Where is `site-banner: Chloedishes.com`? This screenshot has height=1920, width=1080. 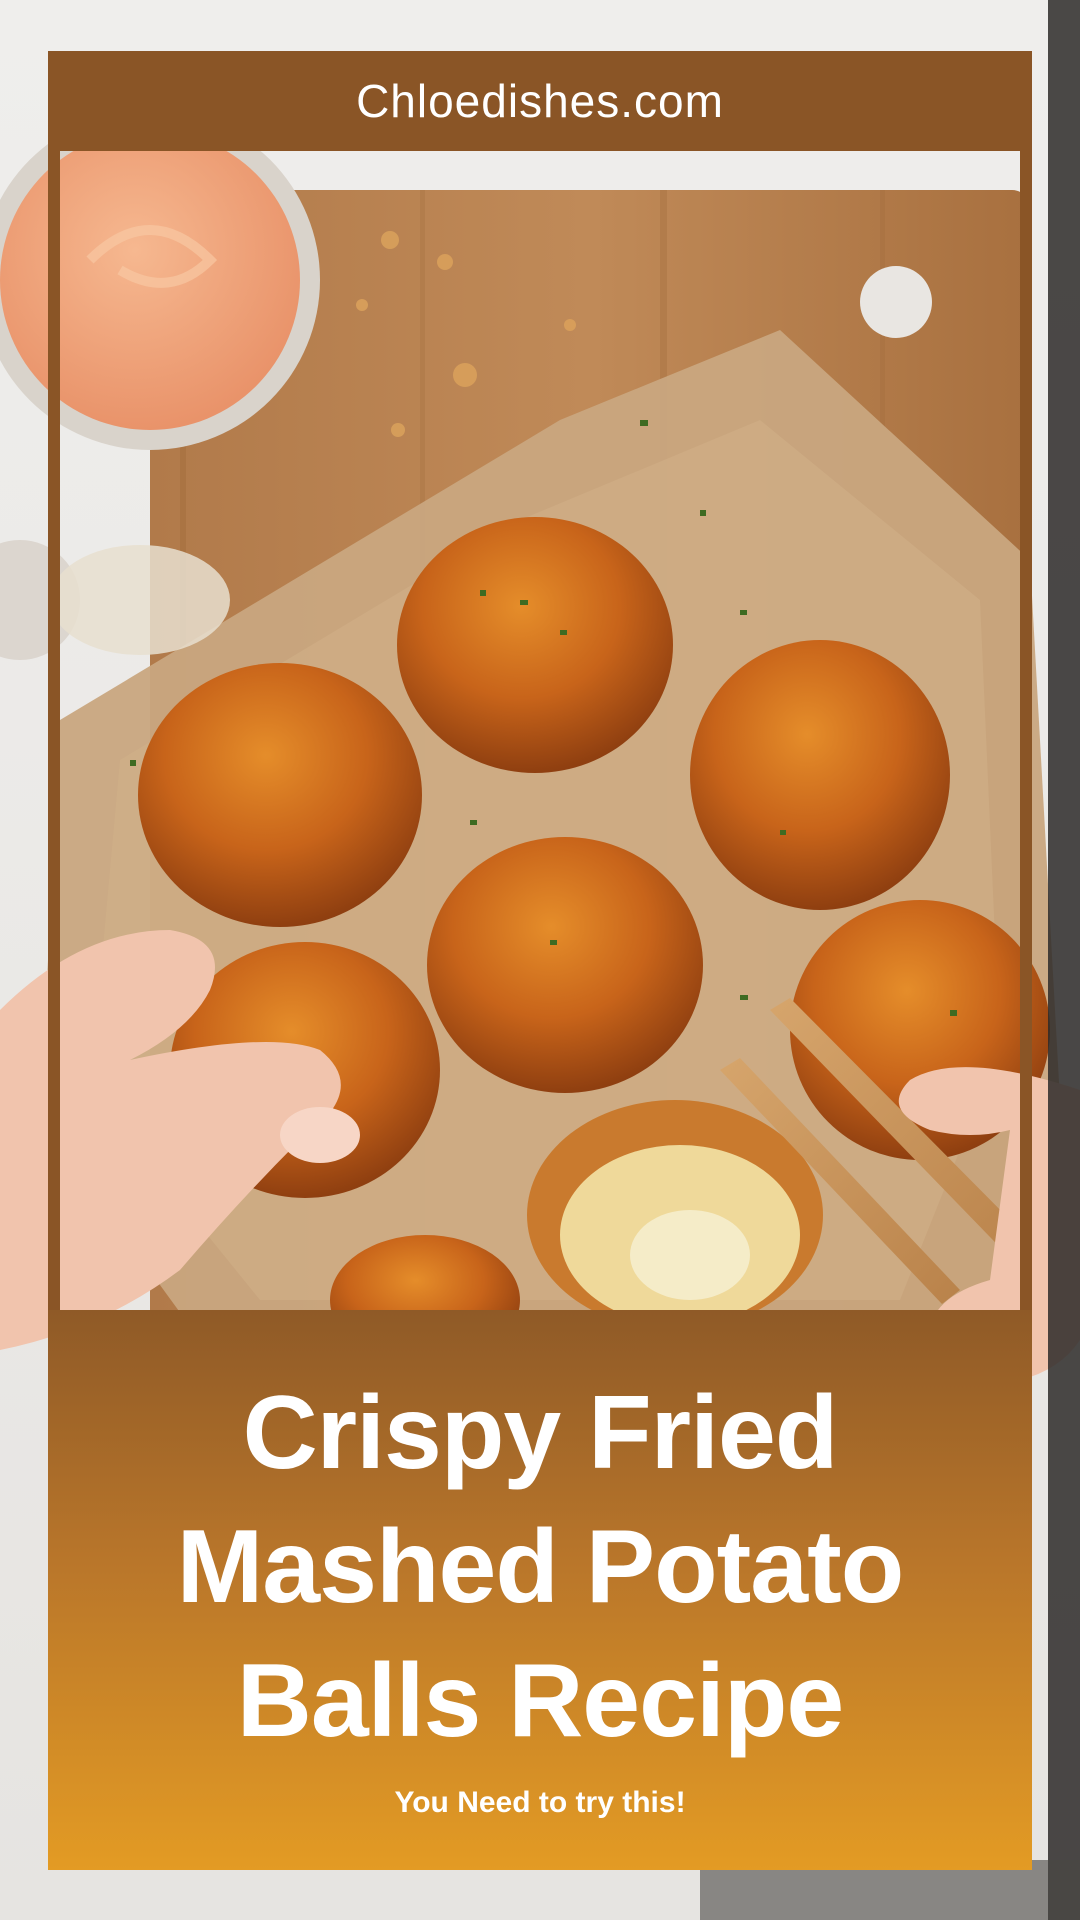 site-banner: Chloedishes.com is located at coordinates (540, 101).